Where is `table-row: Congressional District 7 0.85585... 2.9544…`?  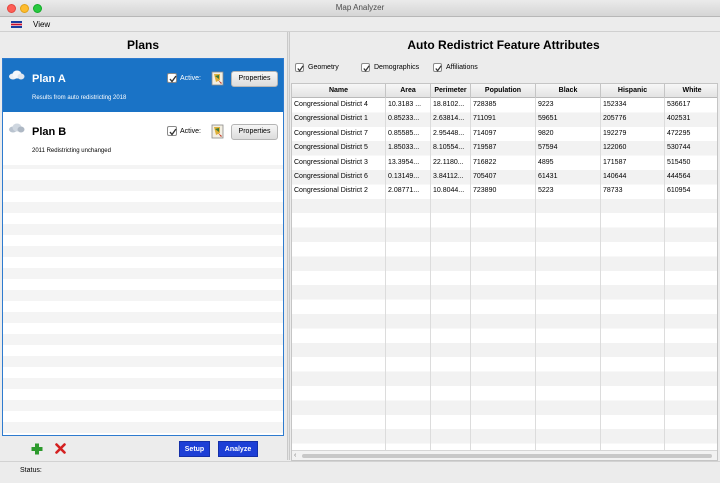 table-row: Congressional District 7 0.85585... 2.9544… is located at coordinates (504, 134).